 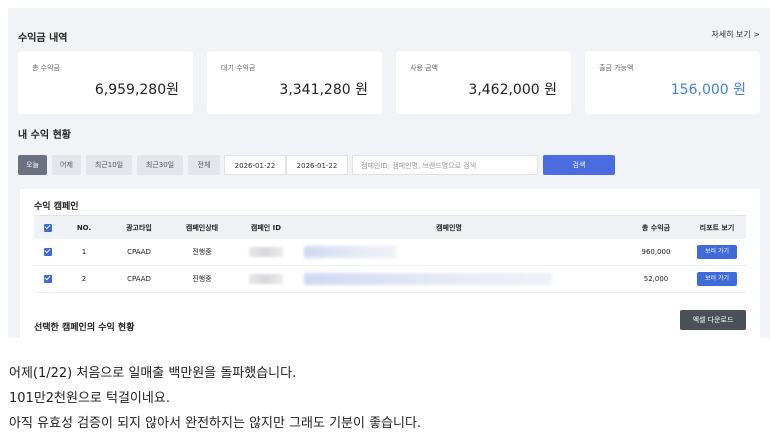 I want to click on col-ad-type: 광고타입, so click(x=139, y=227).